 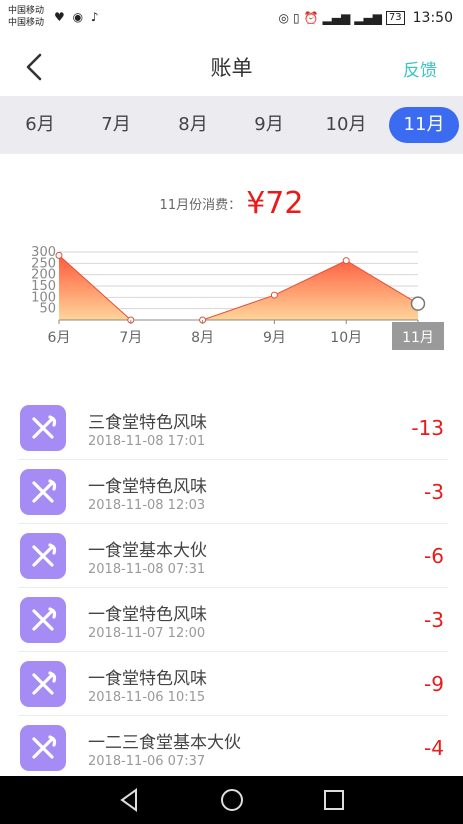 I want to click on signal-icon: ▂▄▆, so click(x=336, y=18).